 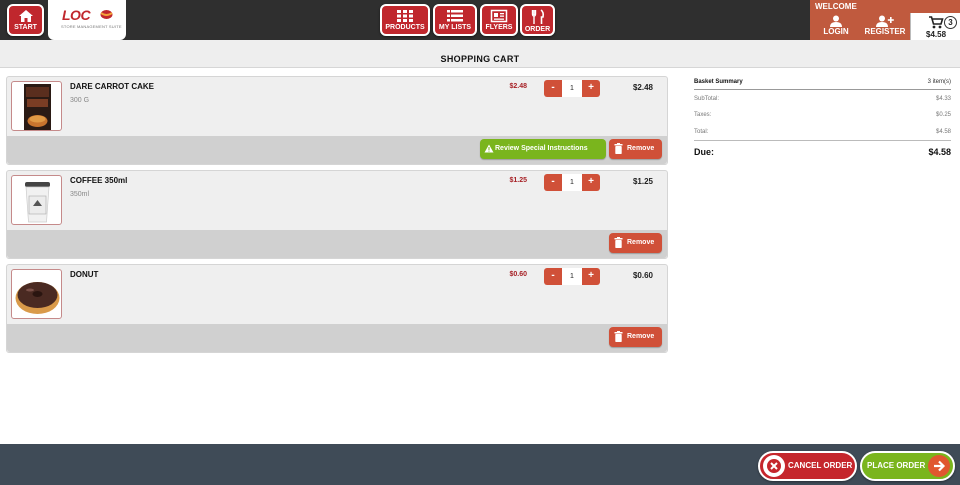 I want to click on item-description: 350ml, so click(x=80, y=194).